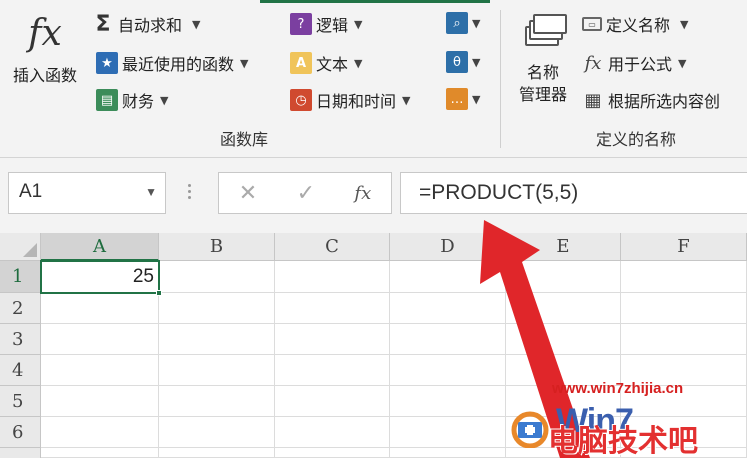  I want to click on column-header-c: C, so click(332, 247).